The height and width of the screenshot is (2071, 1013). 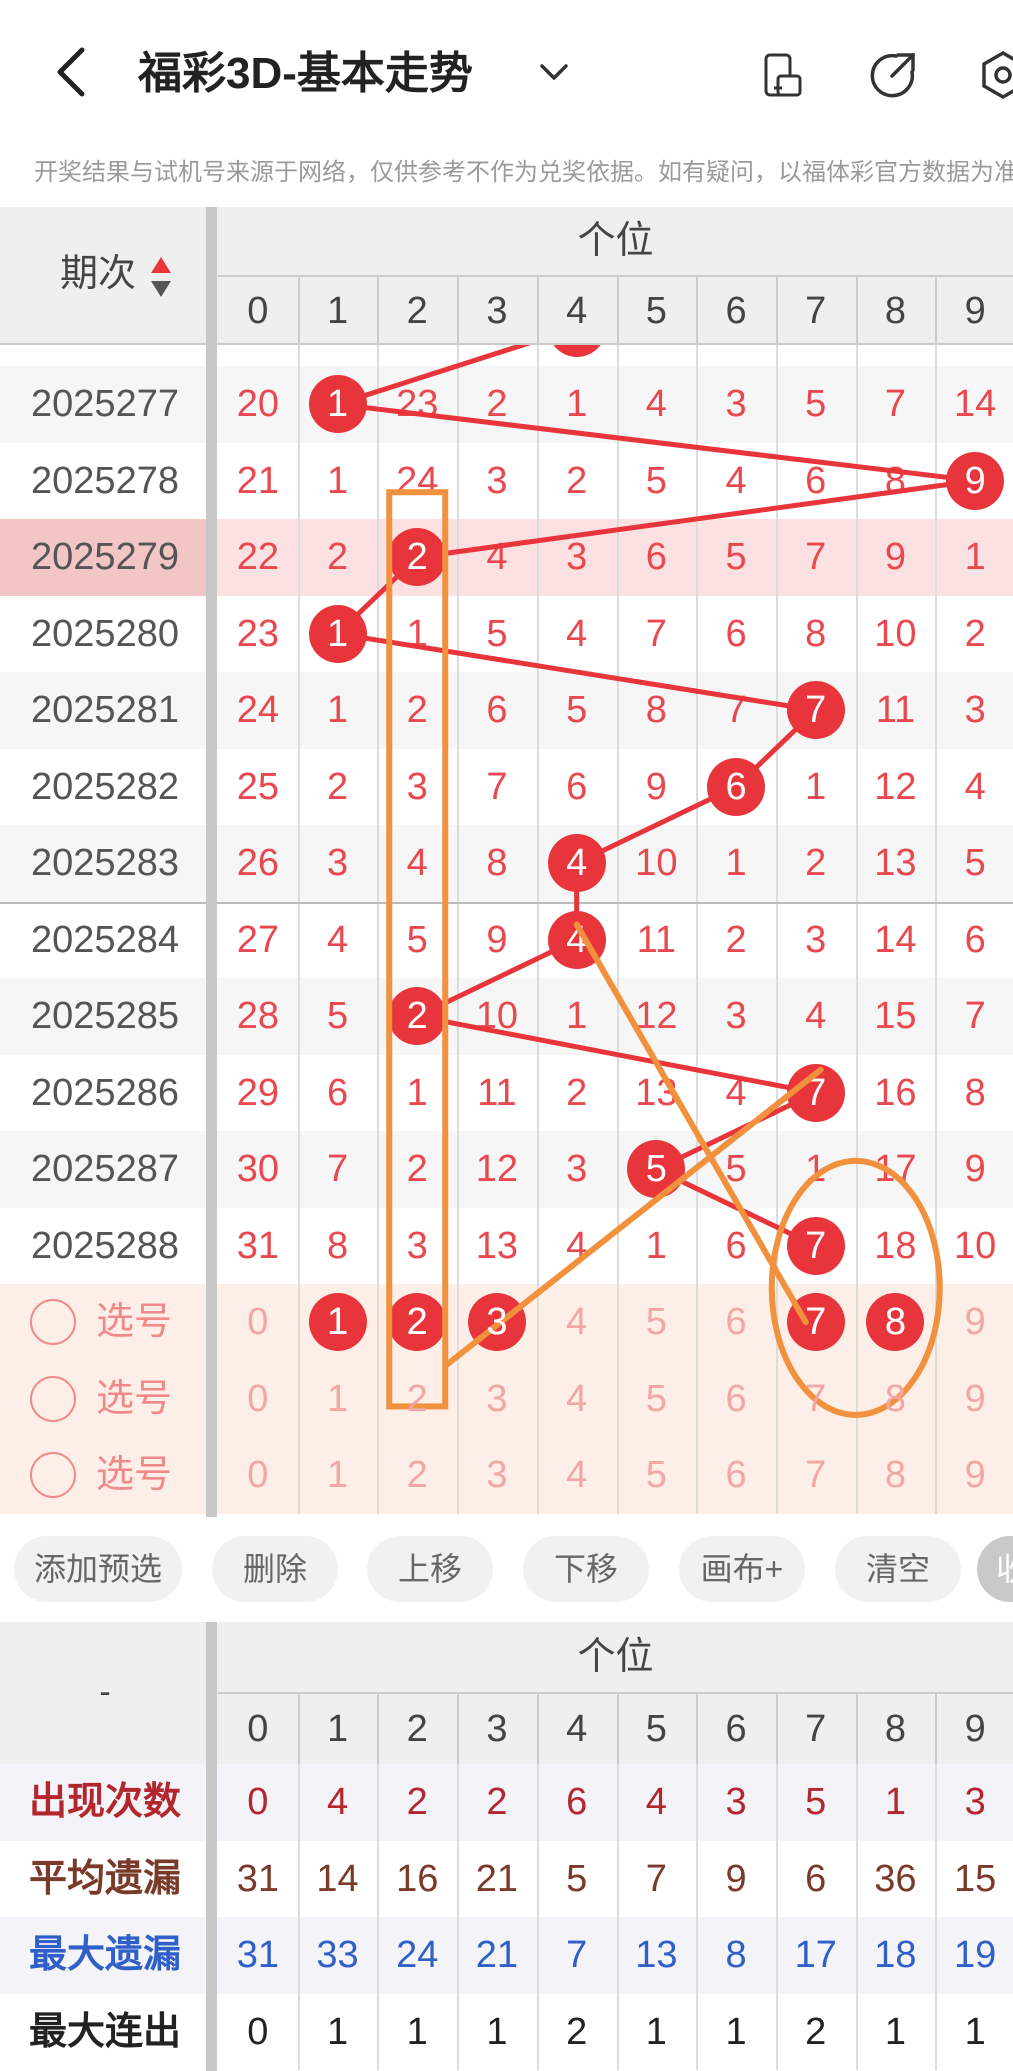 What do you see at coordinates (211, 862) in the screenshot?
I see `column-divider` at bounding box center [211, 862].